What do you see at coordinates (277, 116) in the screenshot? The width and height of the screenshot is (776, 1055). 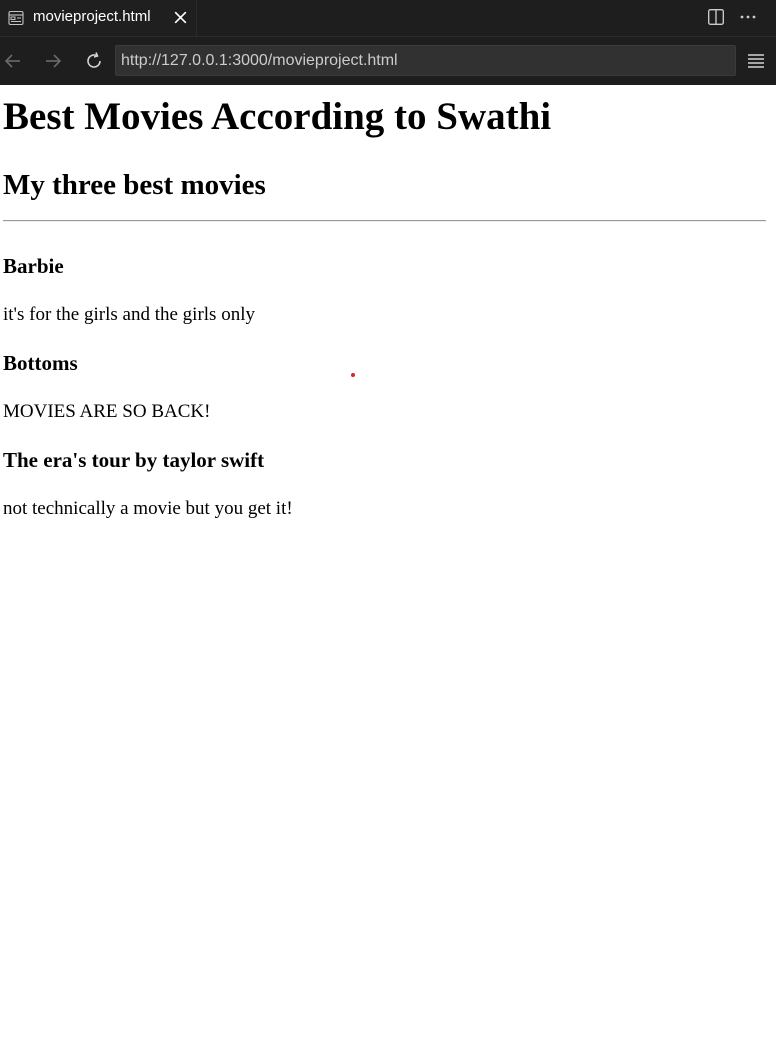 I see `page-title: Best Movies According to Swathi` at bounding box center [277, 116].